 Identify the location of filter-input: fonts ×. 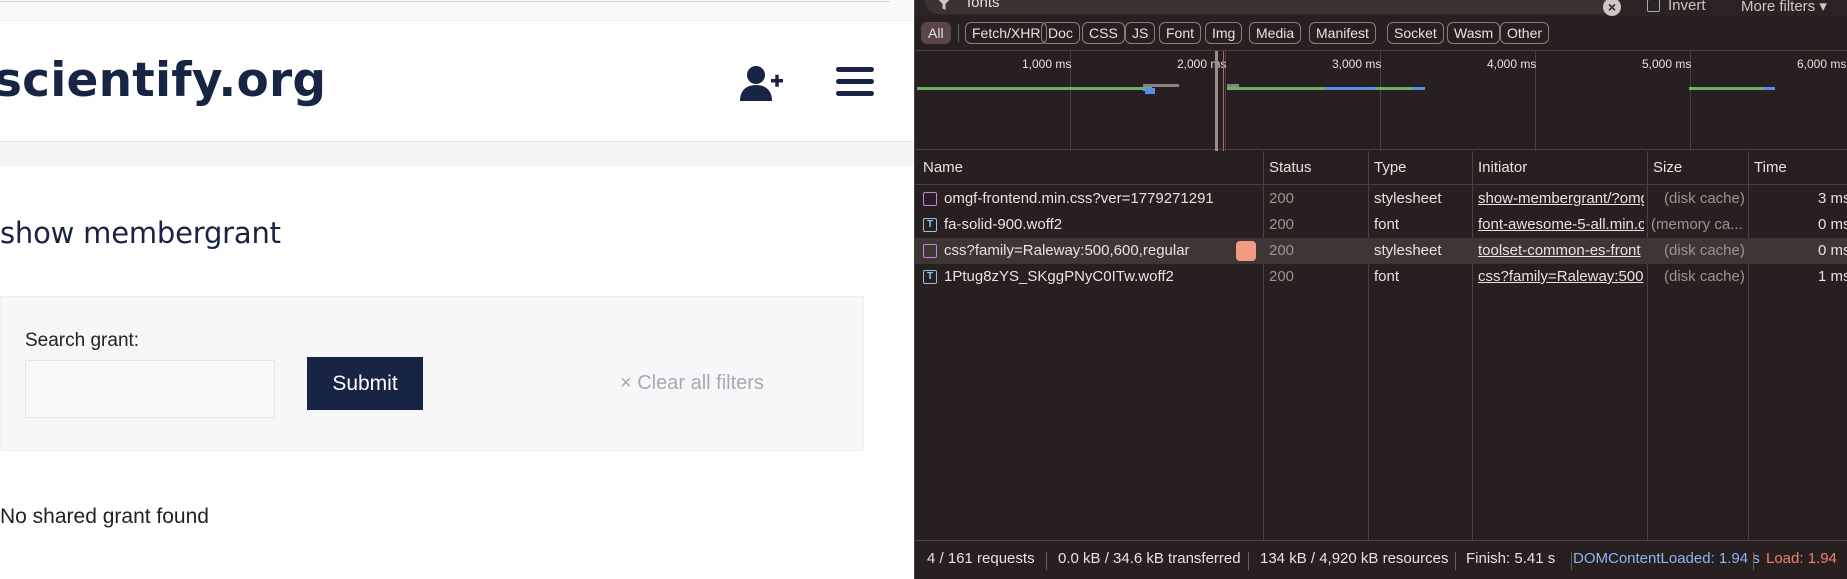
(1273, 8).